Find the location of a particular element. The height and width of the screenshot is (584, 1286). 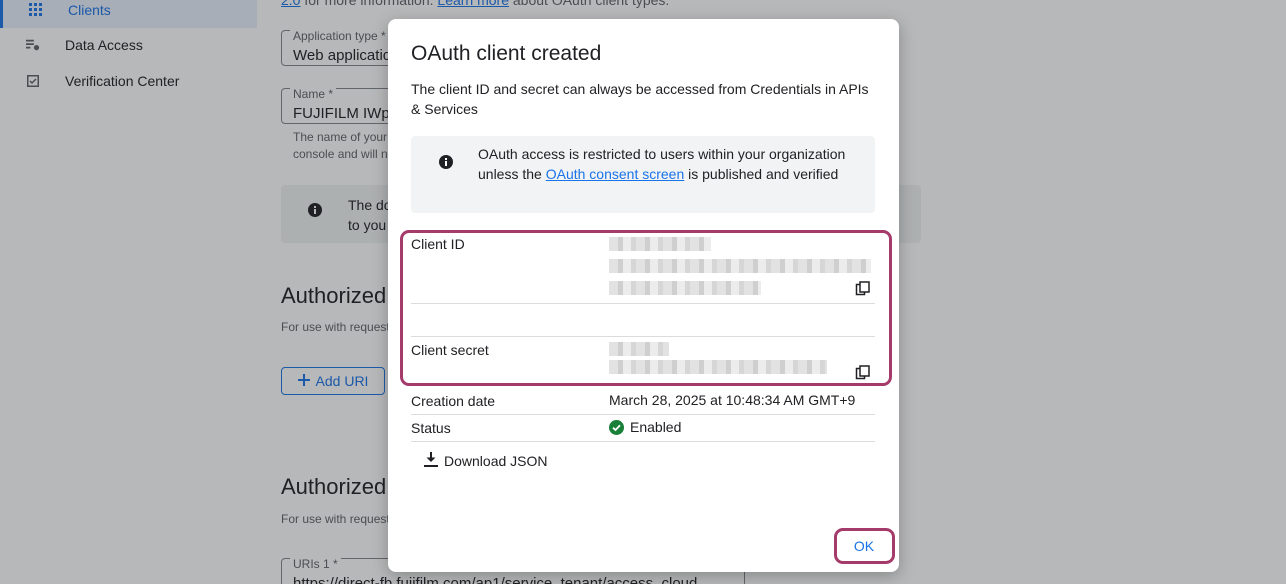

ok-button: OK is located at coordinates (864, 545).